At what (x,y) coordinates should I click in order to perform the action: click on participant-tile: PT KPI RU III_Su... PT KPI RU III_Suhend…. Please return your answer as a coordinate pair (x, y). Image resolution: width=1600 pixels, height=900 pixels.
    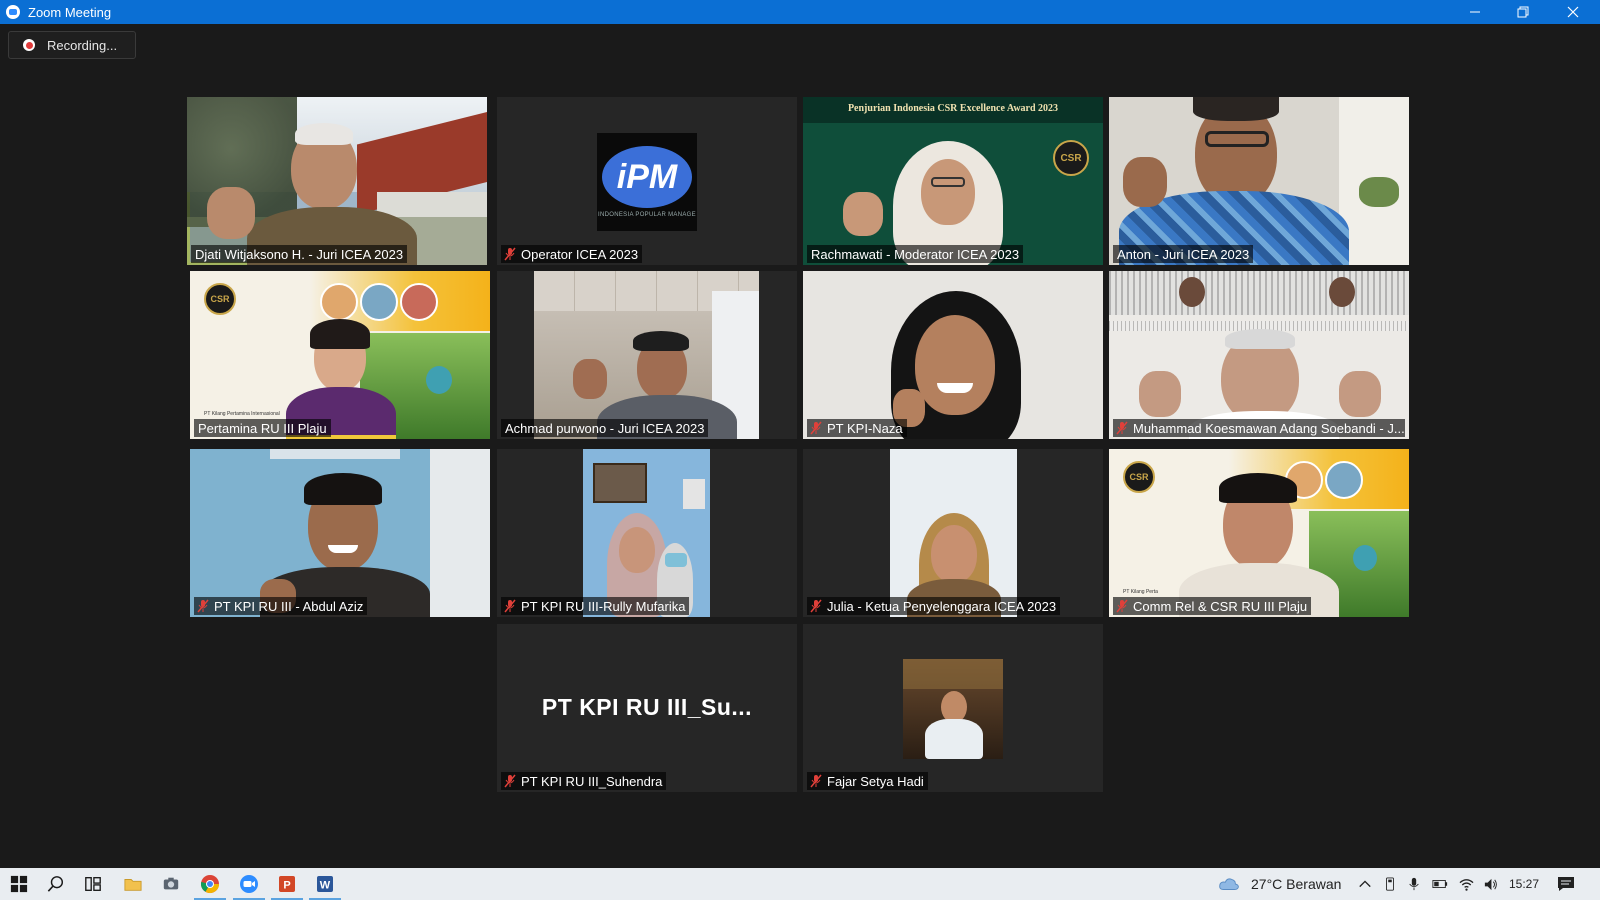
    Looking at the image, I should click on (647, 708).